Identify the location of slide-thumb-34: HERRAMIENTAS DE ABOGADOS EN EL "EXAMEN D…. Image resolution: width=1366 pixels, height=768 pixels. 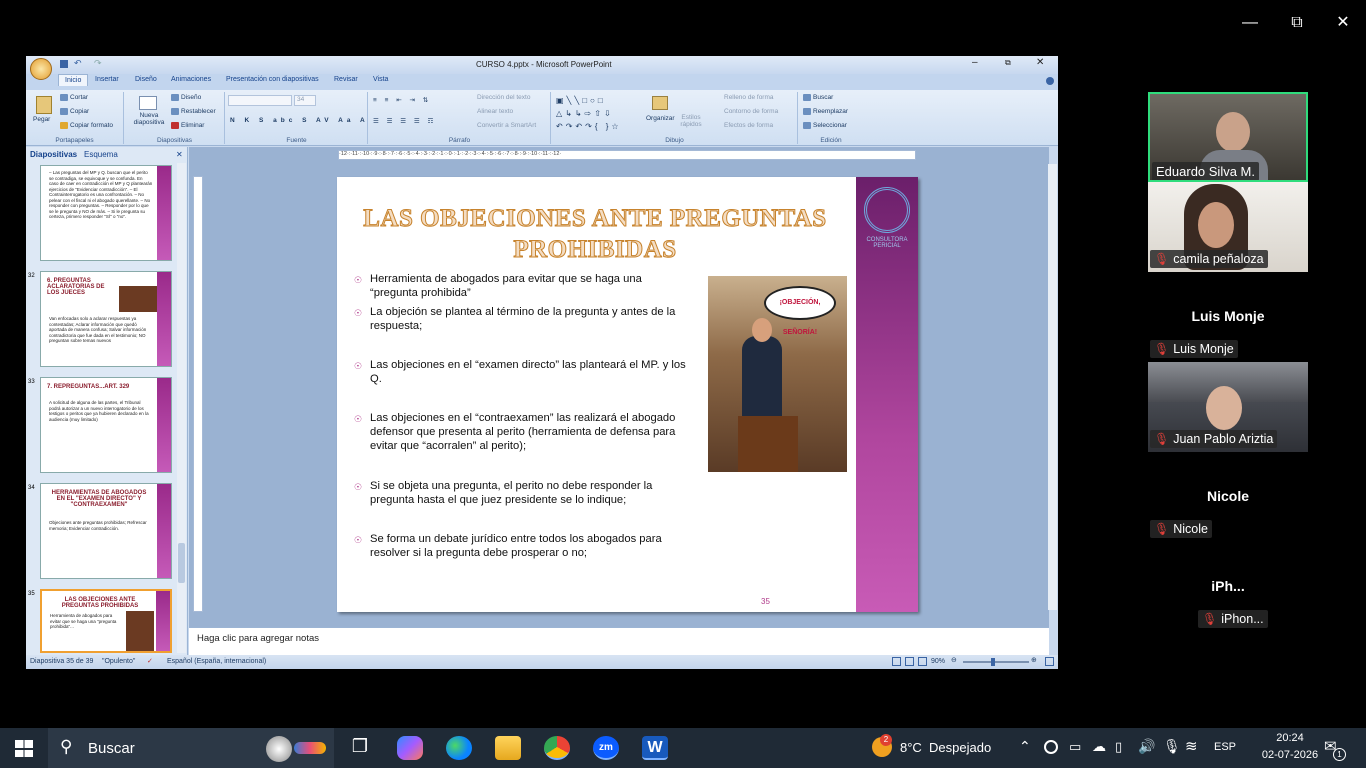
(106, 531).